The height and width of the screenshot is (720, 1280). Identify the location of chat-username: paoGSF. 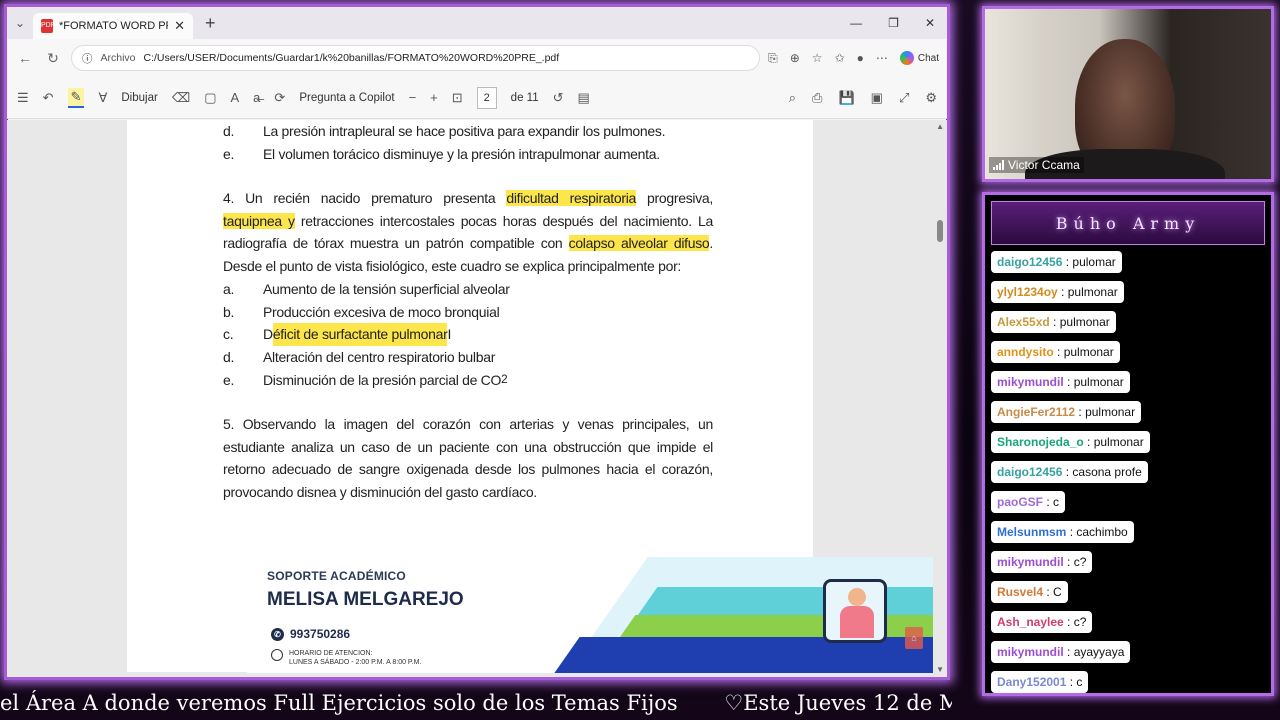
(1020, 502).